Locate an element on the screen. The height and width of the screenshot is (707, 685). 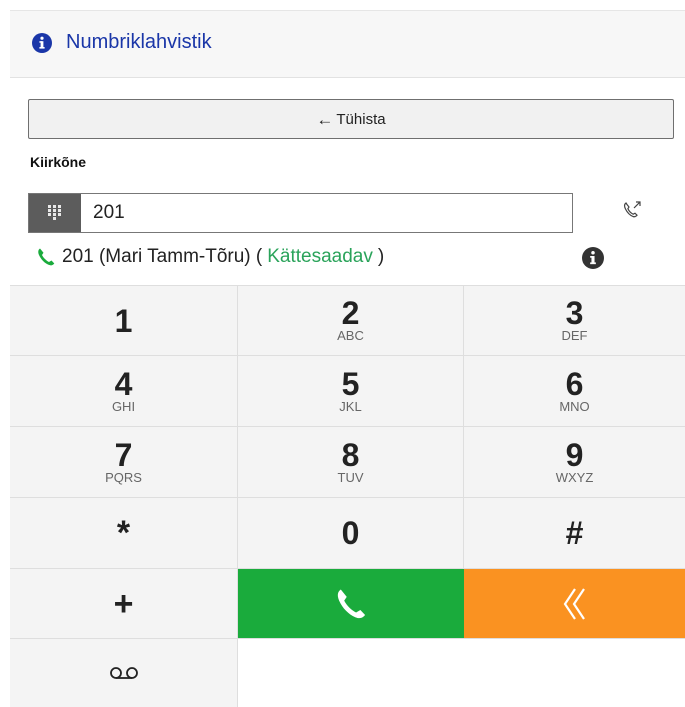
phone-call-icon is located at coordinates (351, 603).